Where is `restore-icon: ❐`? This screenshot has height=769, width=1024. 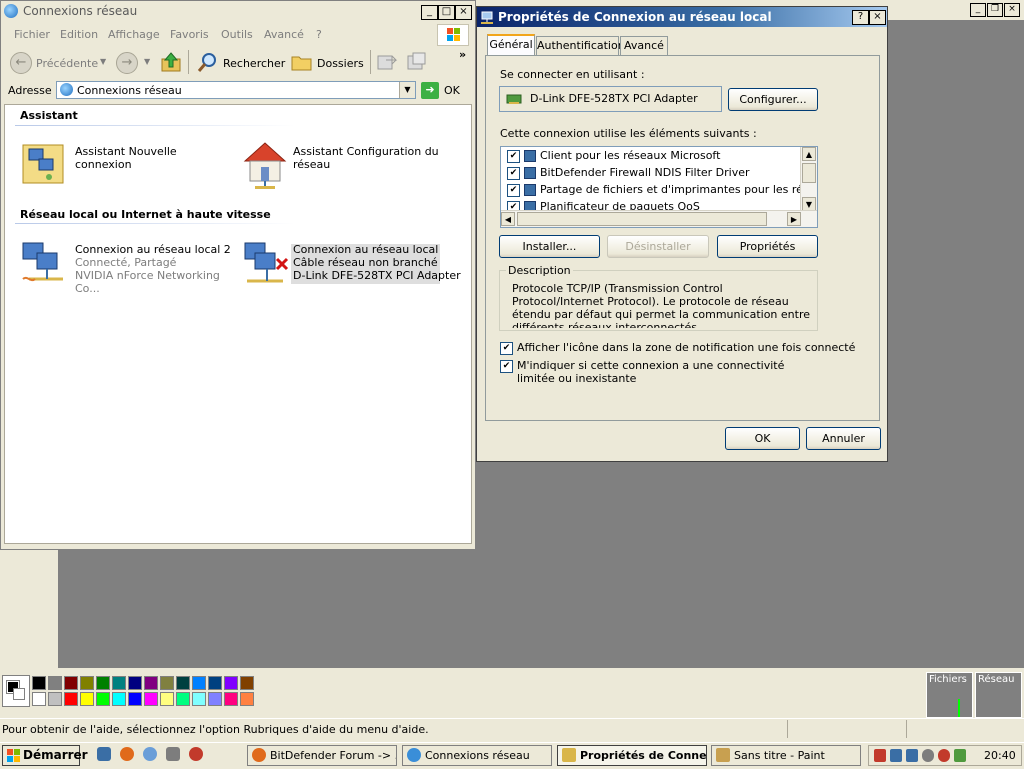
restore-icon: ❐ is located at coordinates (995, 10).